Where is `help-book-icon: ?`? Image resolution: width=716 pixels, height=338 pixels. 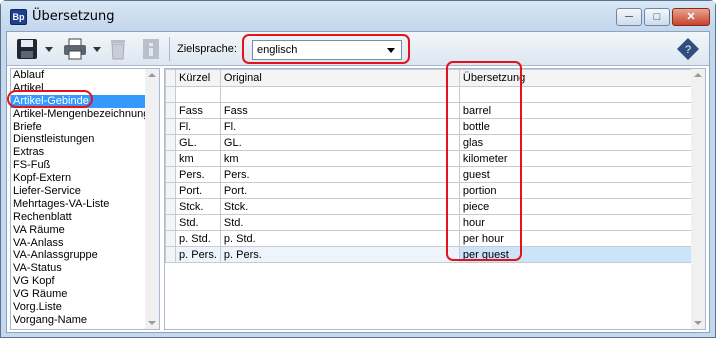
help-book-icon: ? is located at coordinates (688, 49).